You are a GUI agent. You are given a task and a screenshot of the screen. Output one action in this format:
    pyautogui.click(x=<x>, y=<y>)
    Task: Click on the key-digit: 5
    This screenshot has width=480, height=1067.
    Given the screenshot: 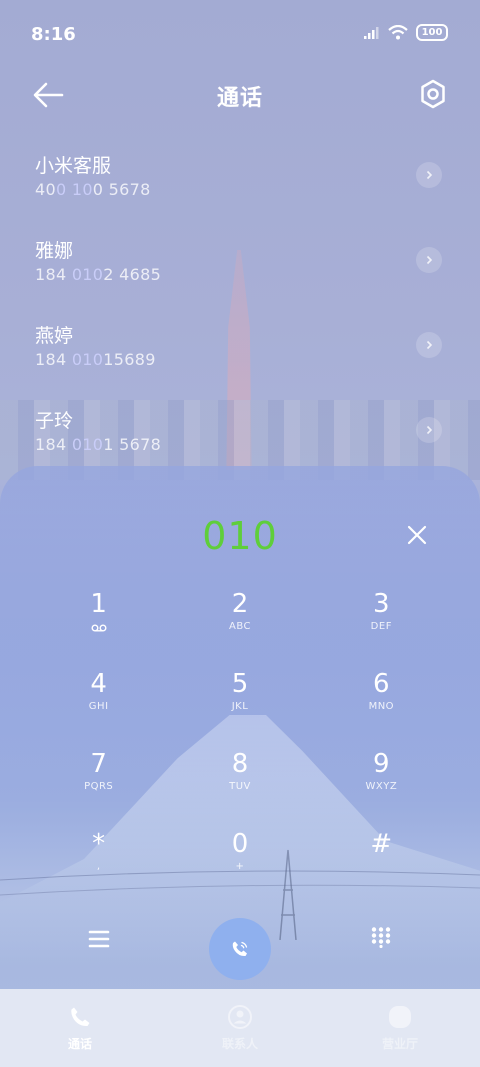 What is the action you would take?
    pyautogui.click(x=240, y=684)
    